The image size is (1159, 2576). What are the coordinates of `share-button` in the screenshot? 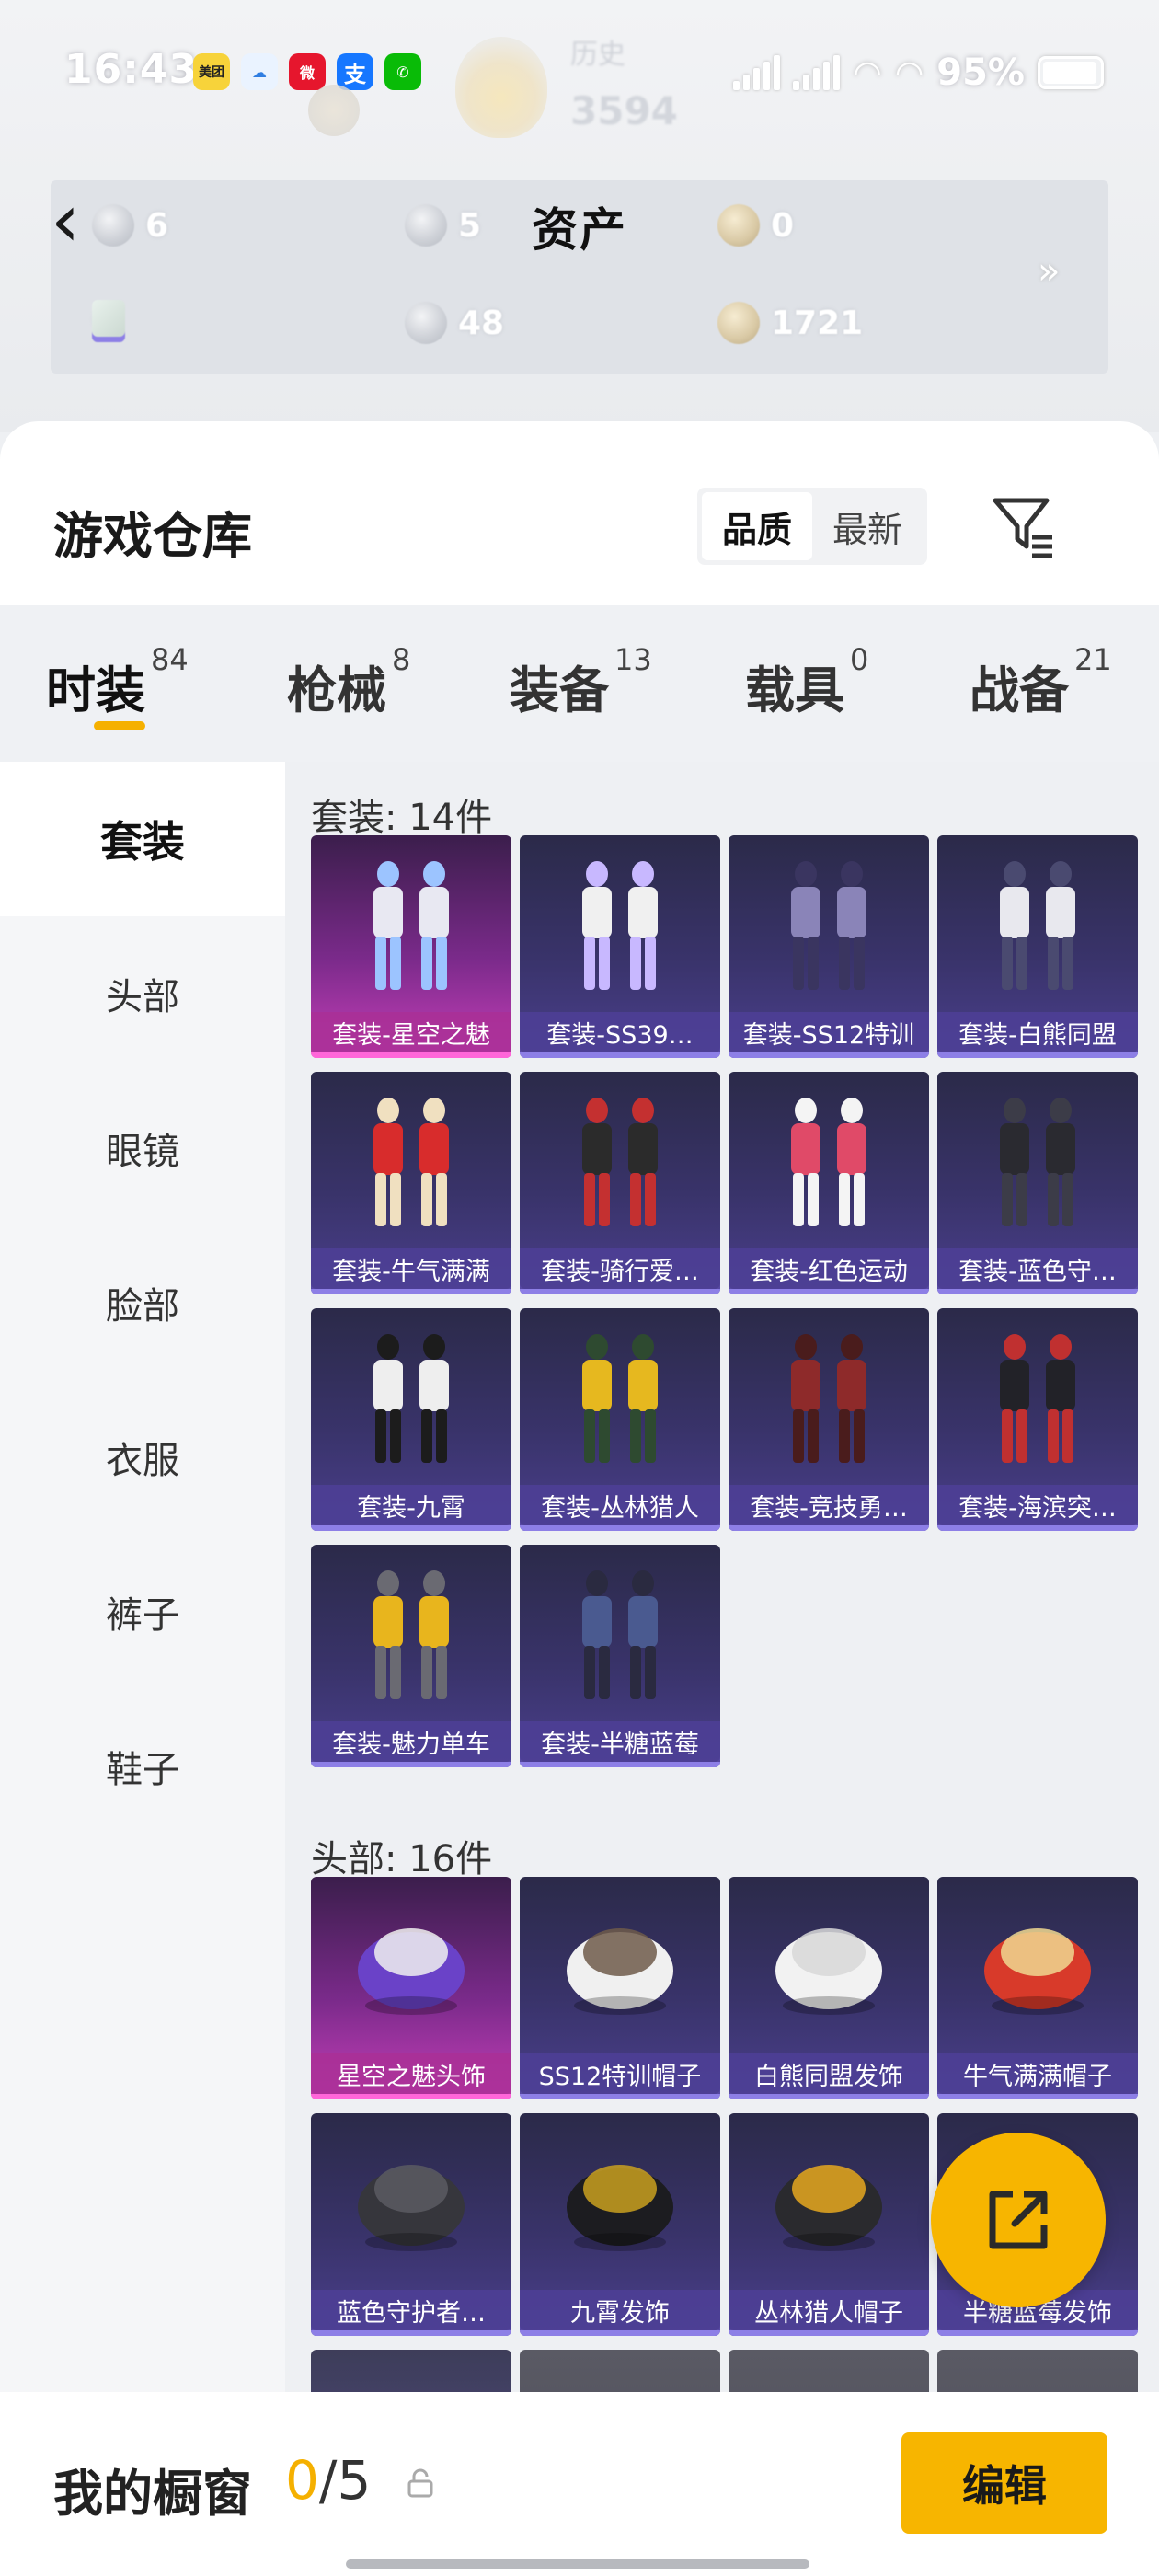 It's located at (1018, 2220).